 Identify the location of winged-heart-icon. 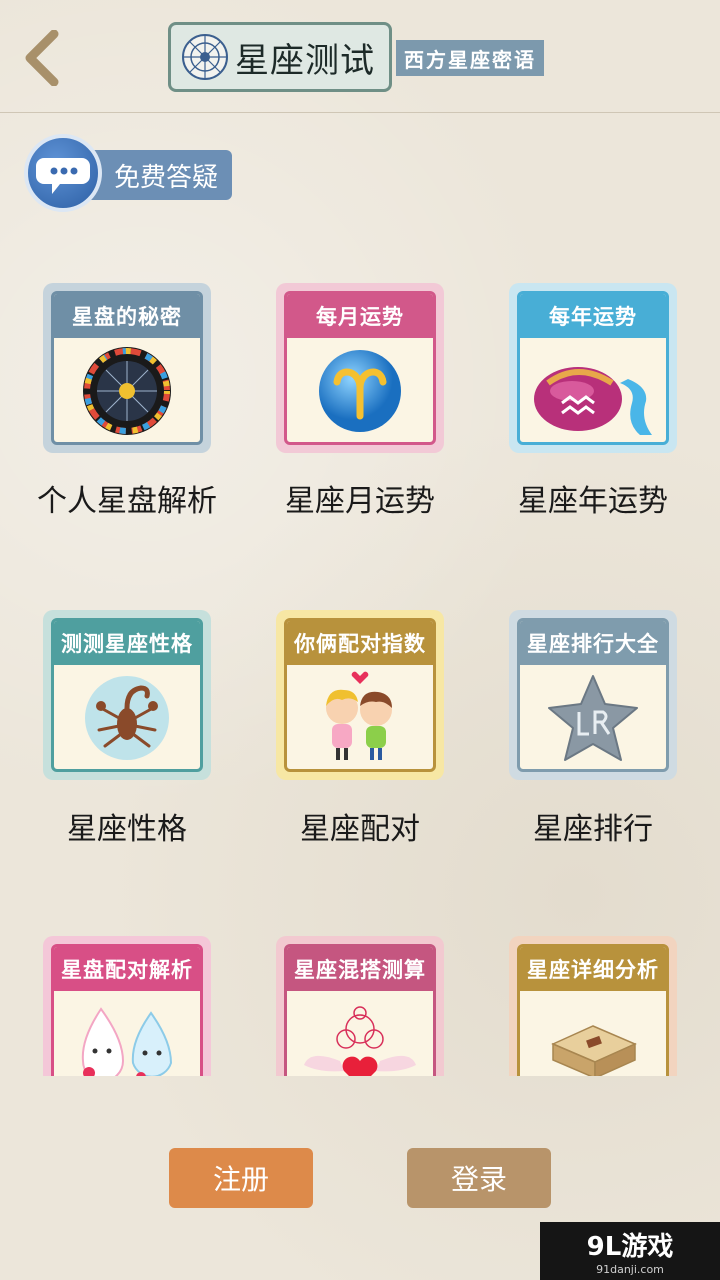
(360, 1041).